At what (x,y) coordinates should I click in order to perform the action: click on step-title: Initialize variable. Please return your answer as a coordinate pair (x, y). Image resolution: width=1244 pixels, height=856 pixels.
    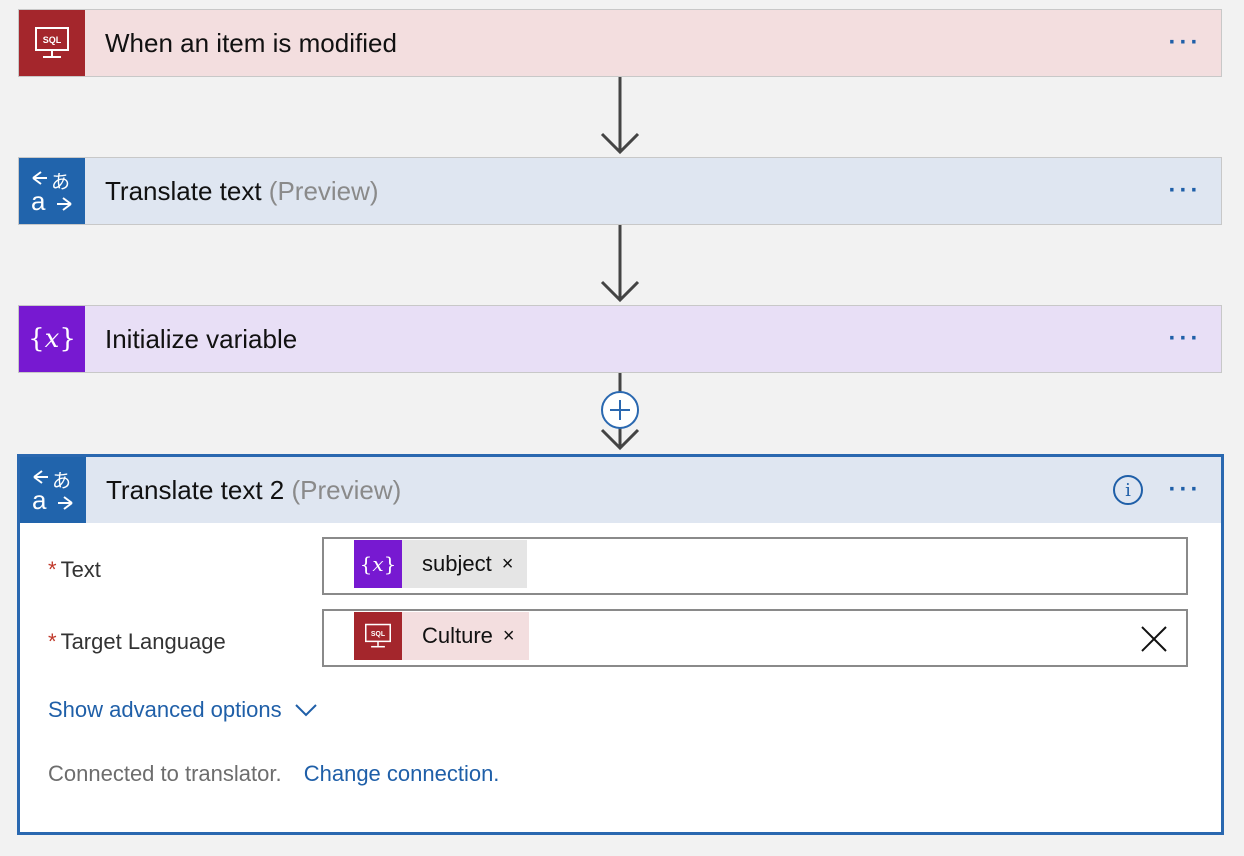
    Looking at the image, I should click on (201, 338).